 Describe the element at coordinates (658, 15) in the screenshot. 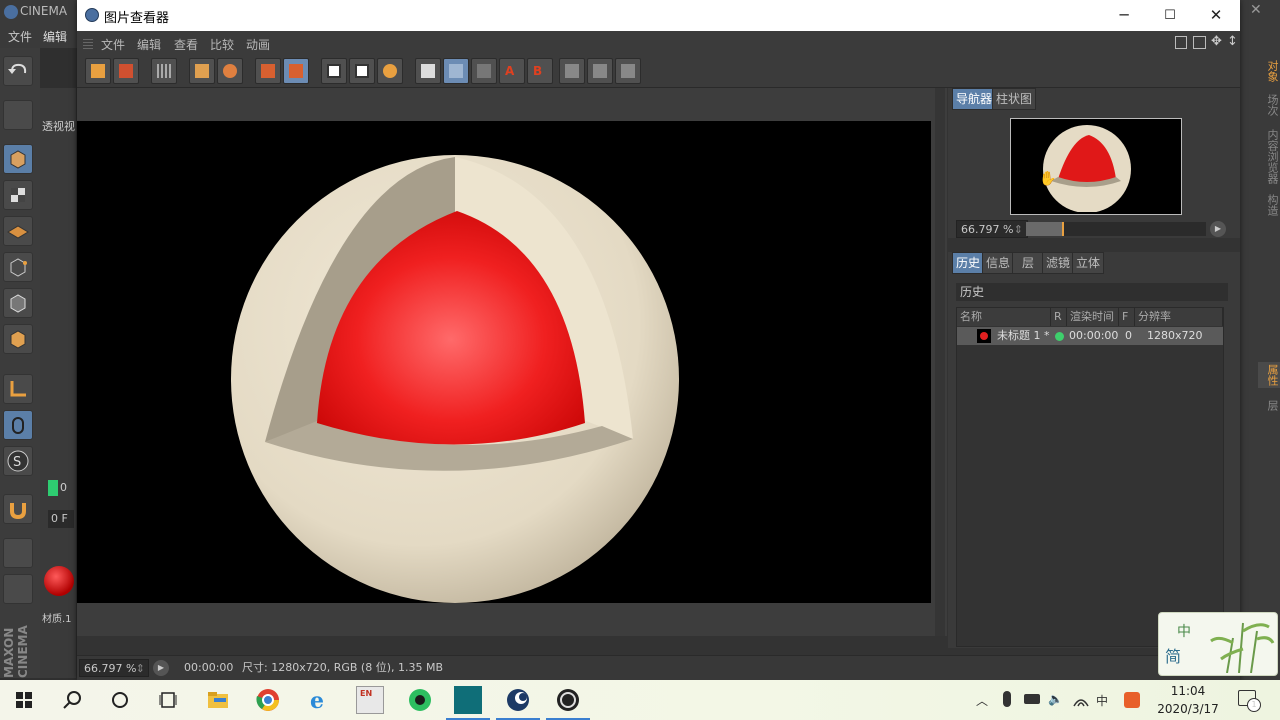

I see `window-titlebar: 图片查看器 ─ ☐ ✕` at that location.